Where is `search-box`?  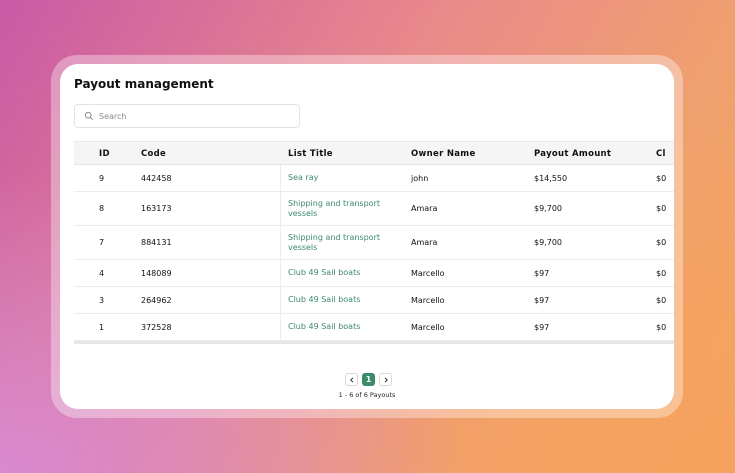
search-box is located at coordinates (187, 116).